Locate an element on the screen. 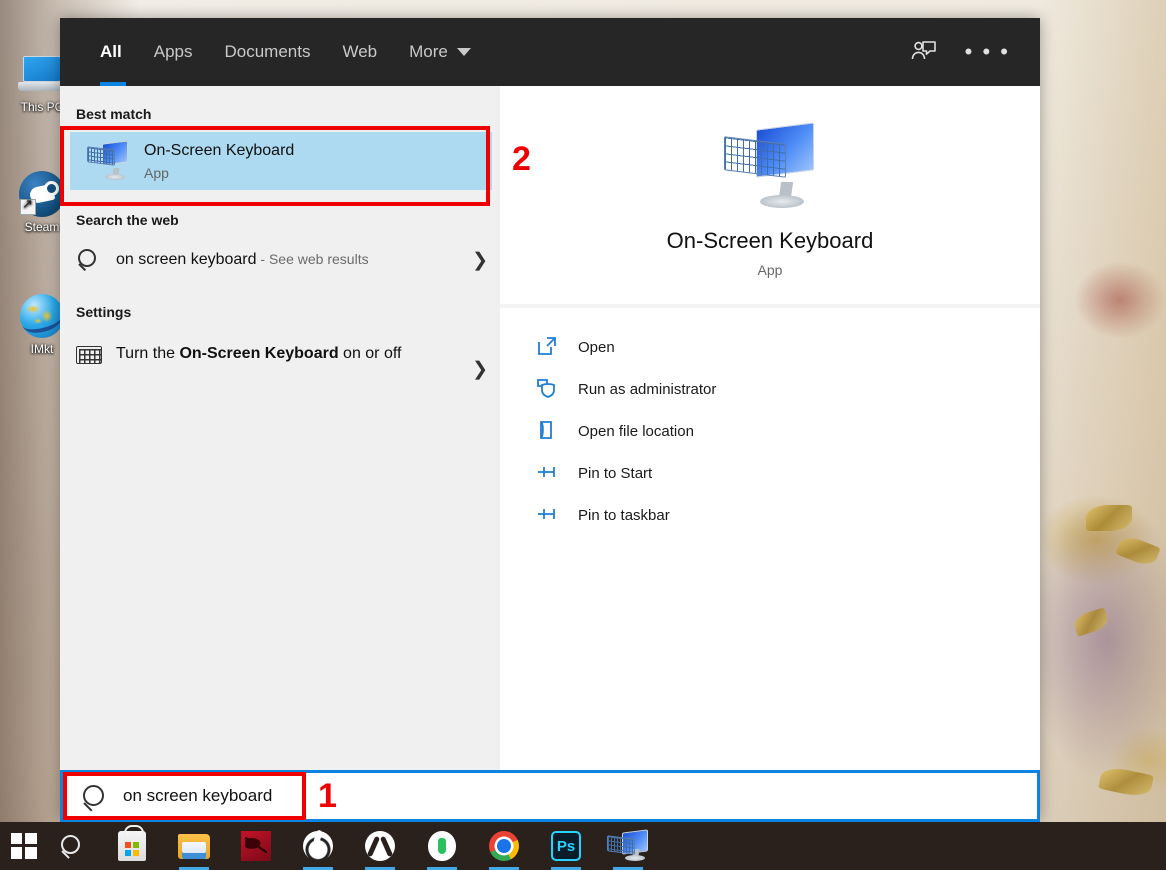 The image size is (1166, 870). file-explorer-button is located at coordinates (194, 846).